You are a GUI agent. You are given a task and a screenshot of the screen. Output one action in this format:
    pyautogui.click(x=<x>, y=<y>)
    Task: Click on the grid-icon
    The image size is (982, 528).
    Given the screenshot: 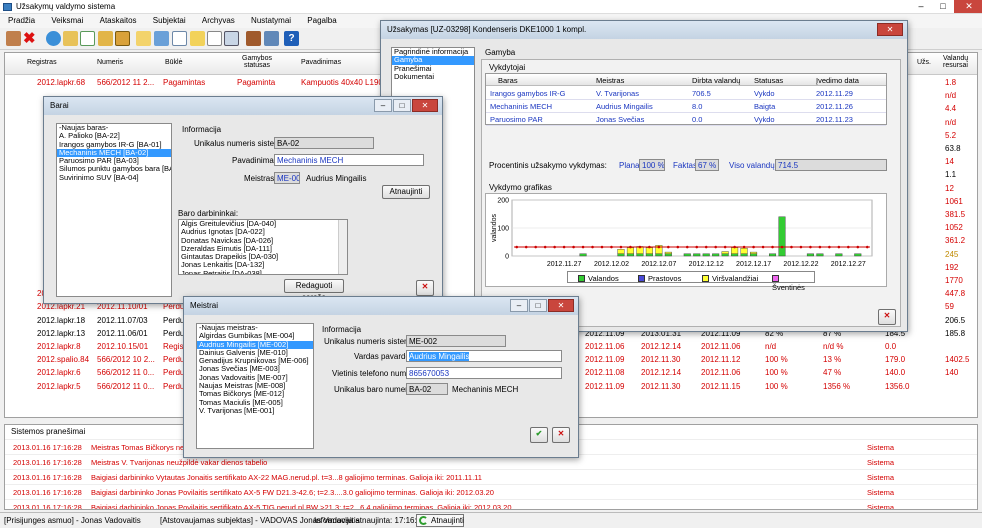 What is the action you would take?
    pyautogui.click(x=179, y=38)
    